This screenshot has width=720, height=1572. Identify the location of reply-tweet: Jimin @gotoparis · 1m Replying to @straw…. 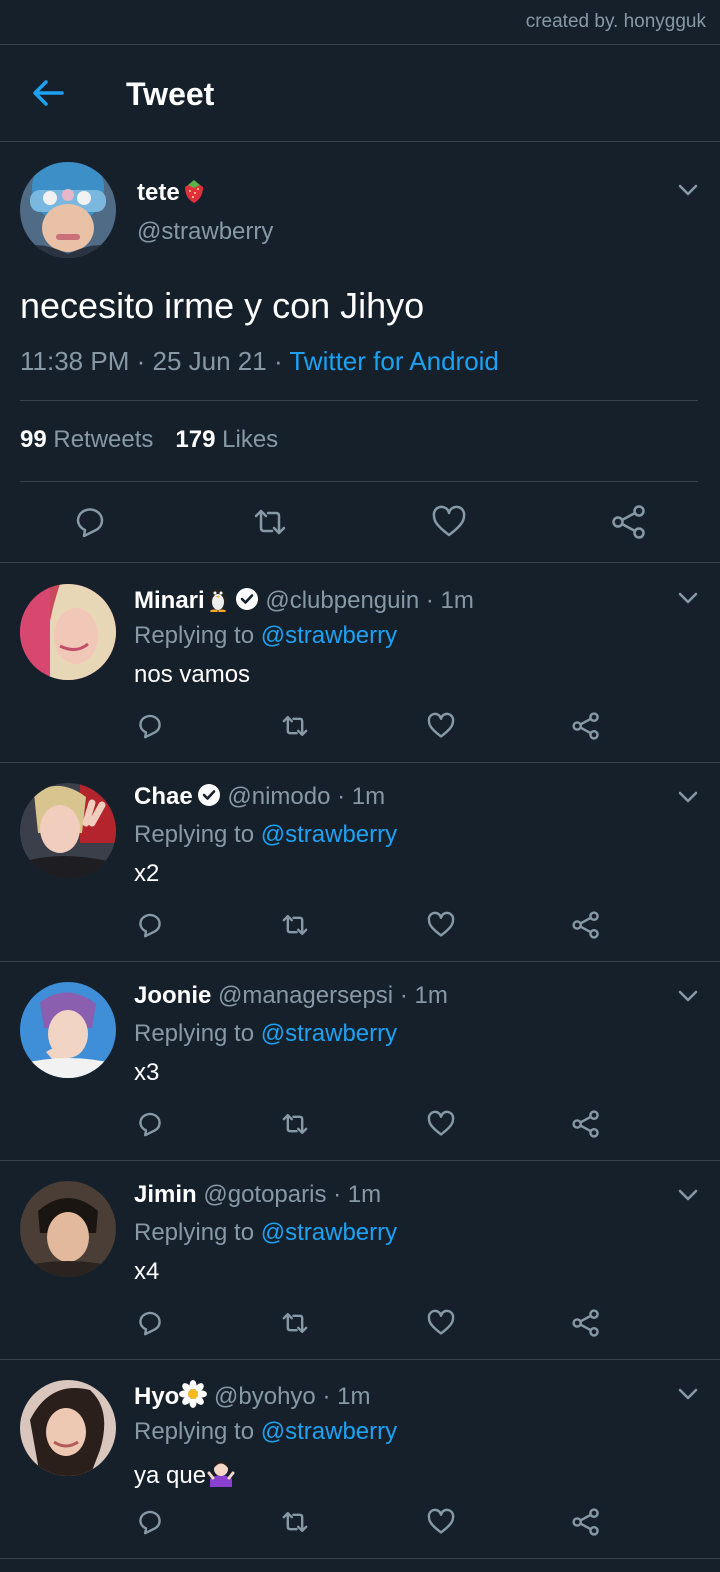
(360, 1260).